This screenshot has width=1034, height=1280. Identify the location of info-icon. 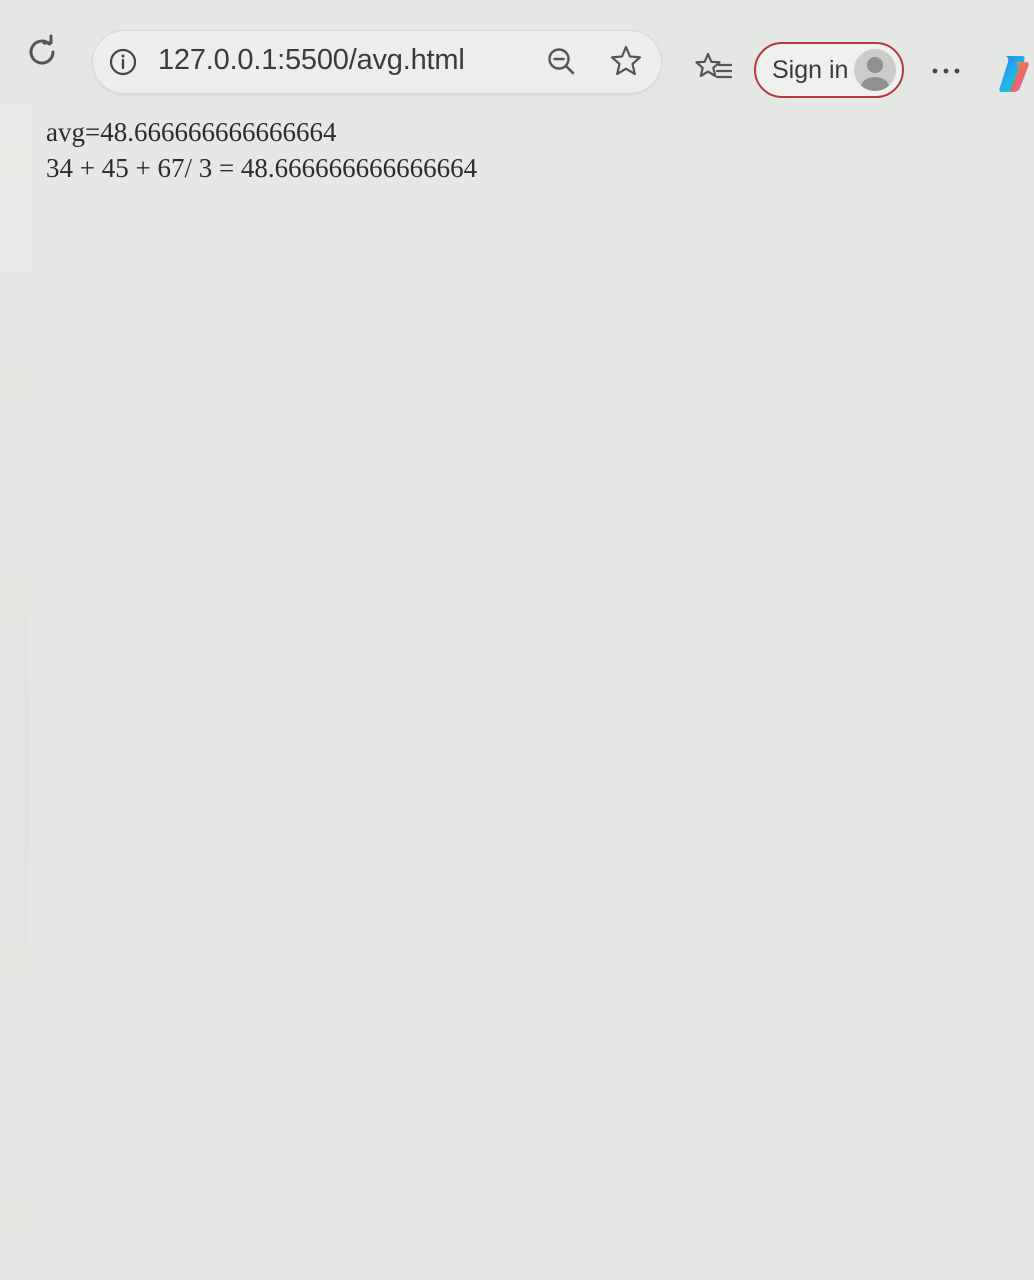
(123, 62).